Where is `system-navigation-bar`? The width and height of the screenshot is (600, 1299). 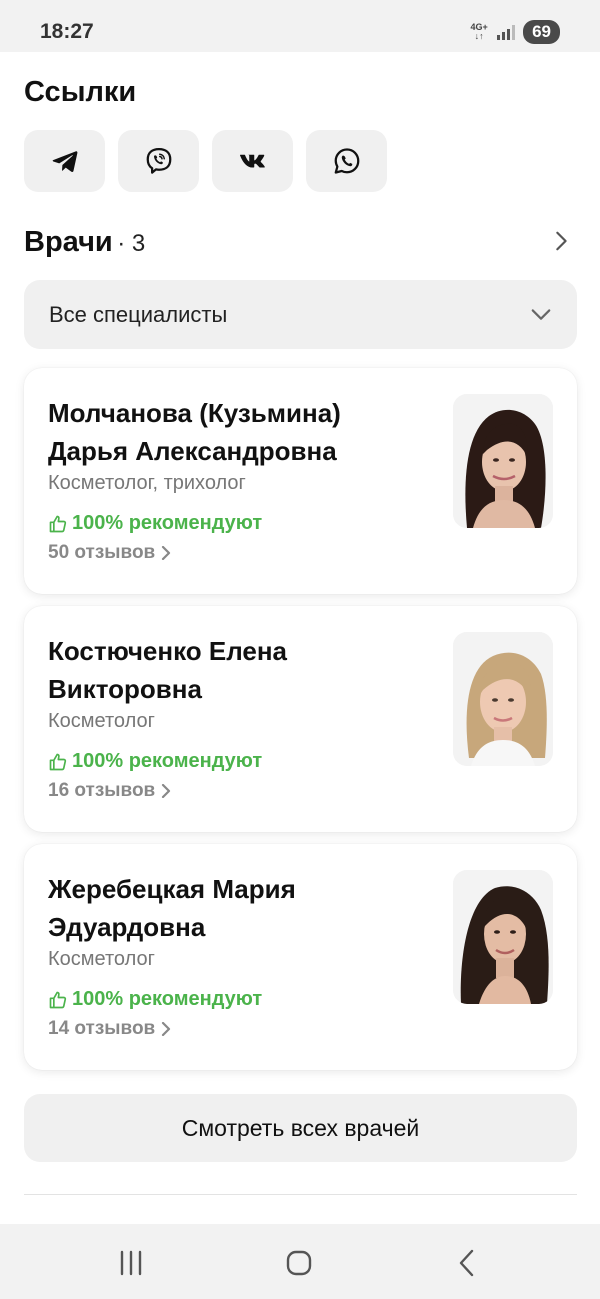 system-navigation-bar is located at coordinates (300, 1261).